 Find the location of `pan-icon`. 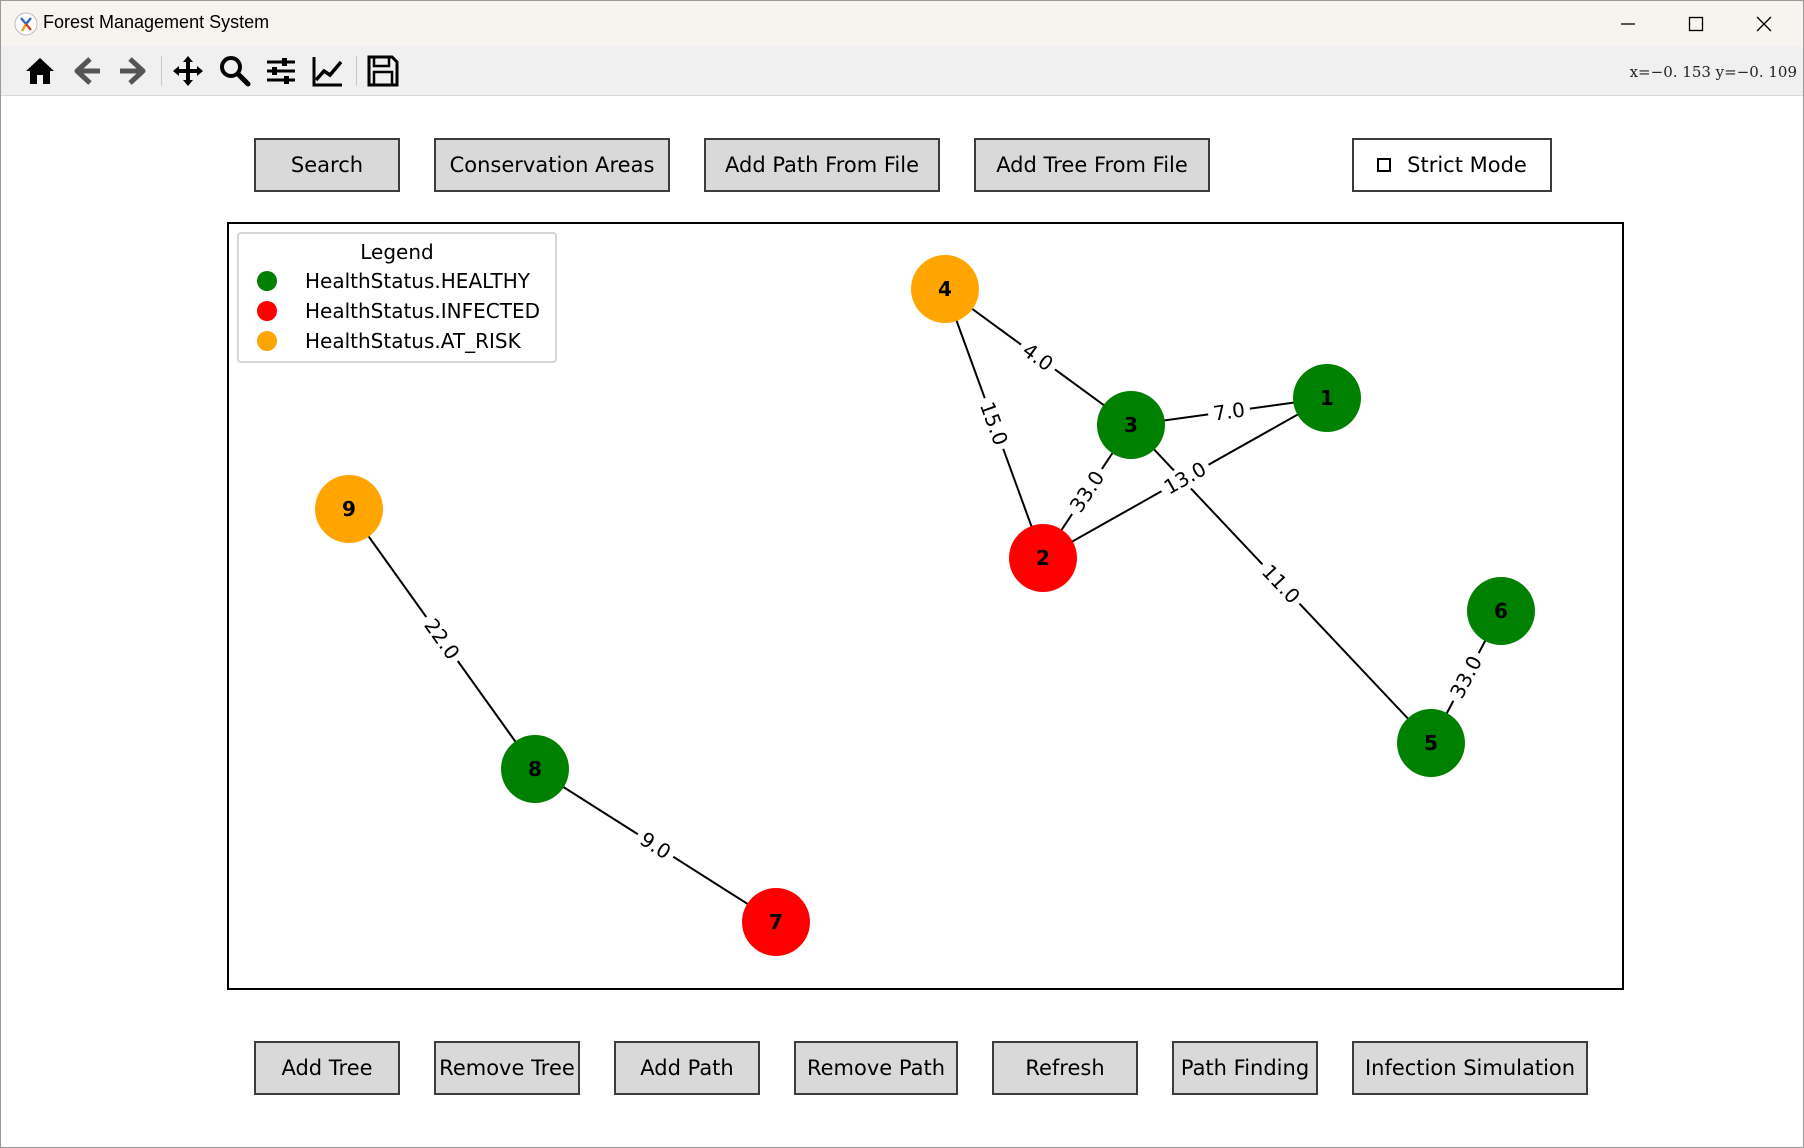

pan-icon is located at coordinates (188, 71).